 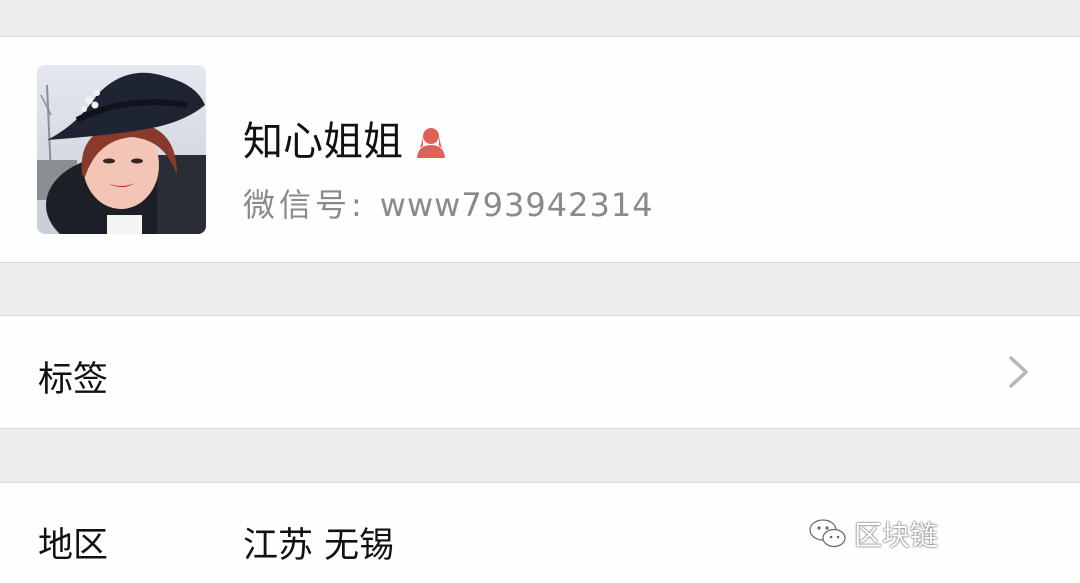 I want to click on watermark-text: 区块链, so click(x=896, y=535).